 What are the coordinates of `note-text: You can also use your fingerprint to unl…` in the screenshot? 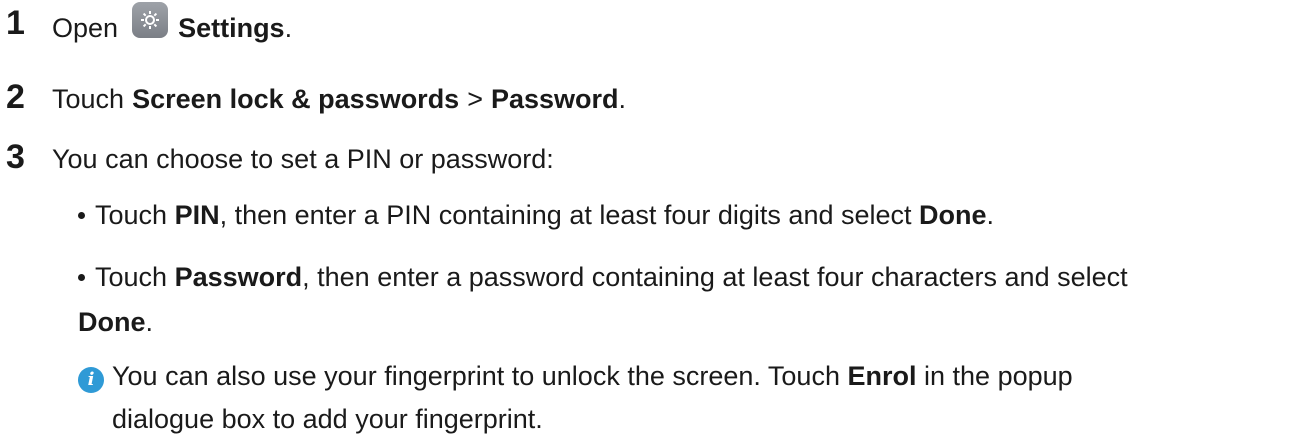 It's located at (476, 376).